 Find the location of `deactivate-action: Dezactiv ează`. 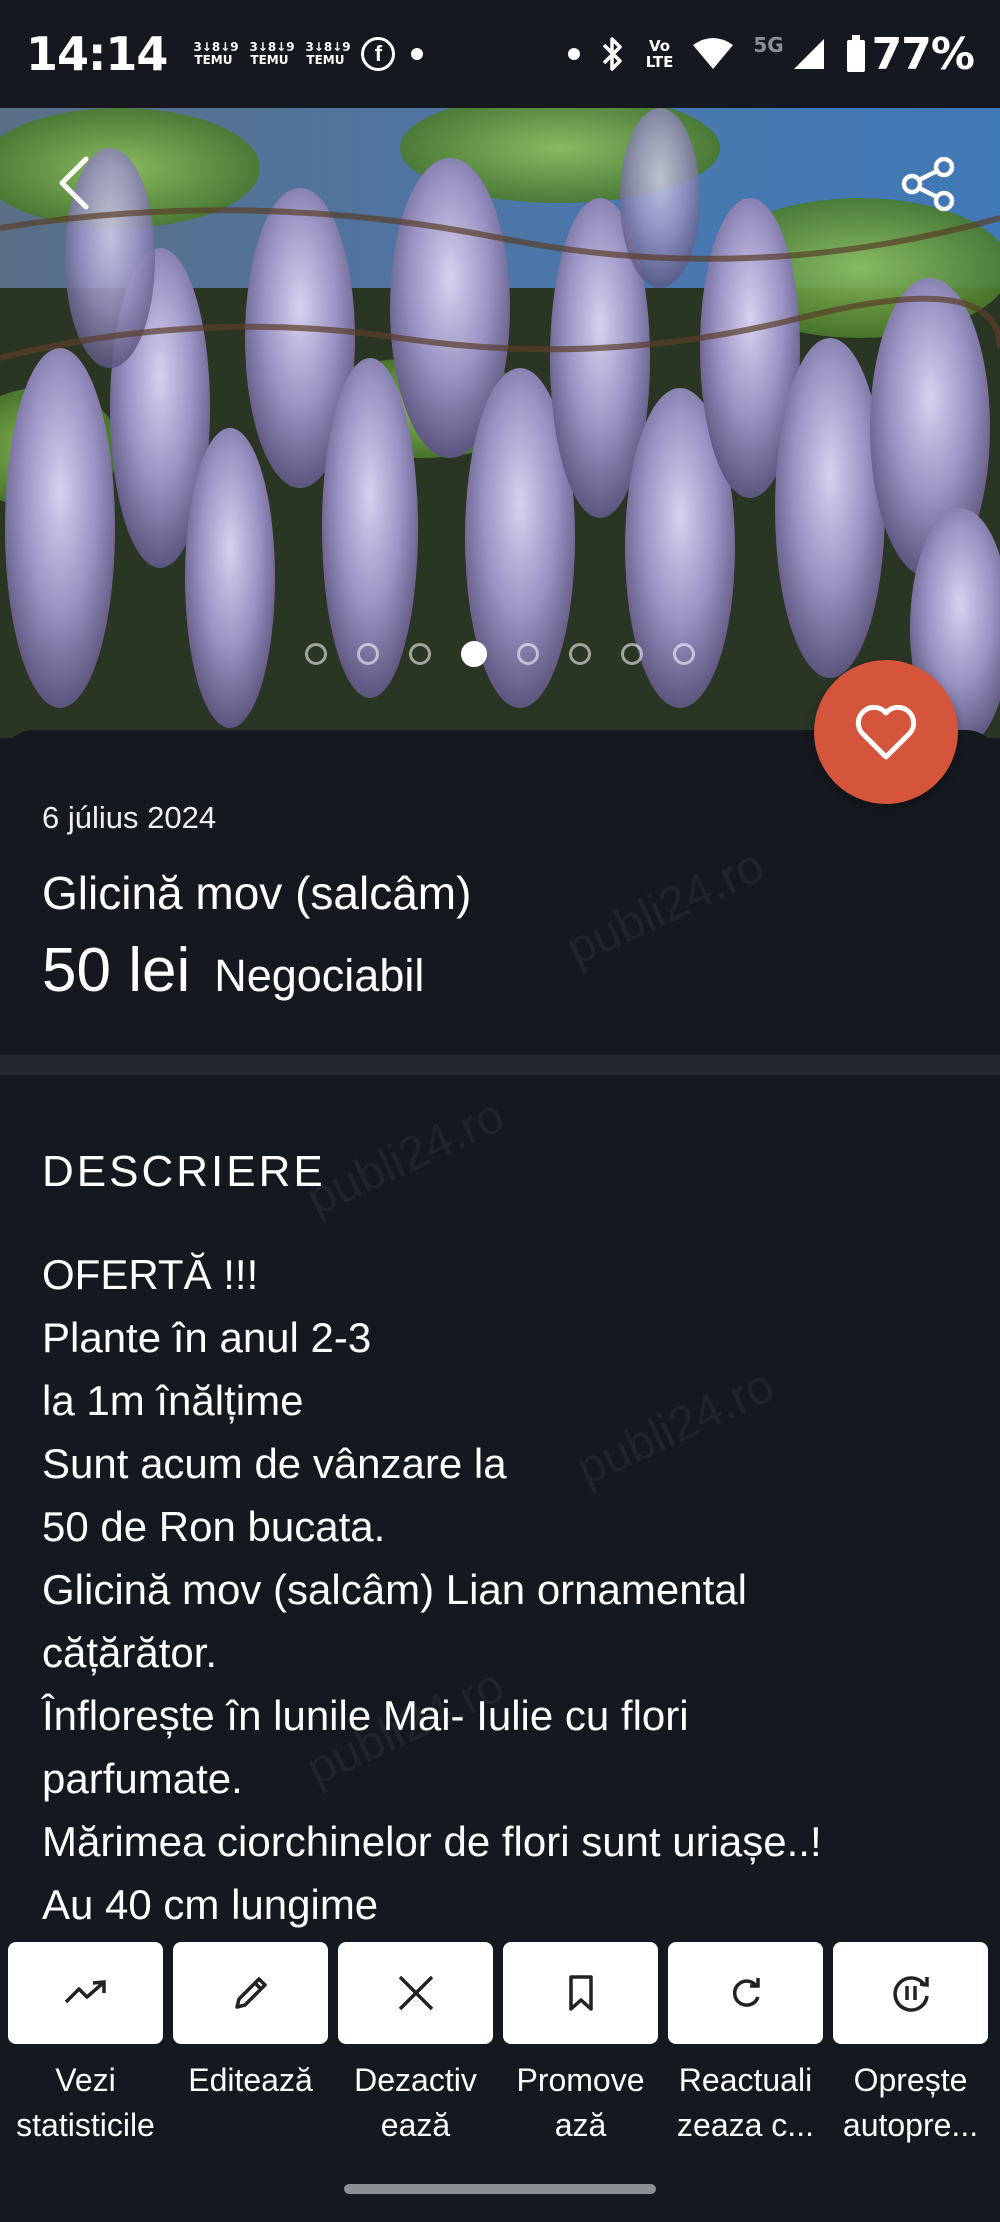

deactivate-action: Dezactiv ează is located at coordinates (415, 2052).